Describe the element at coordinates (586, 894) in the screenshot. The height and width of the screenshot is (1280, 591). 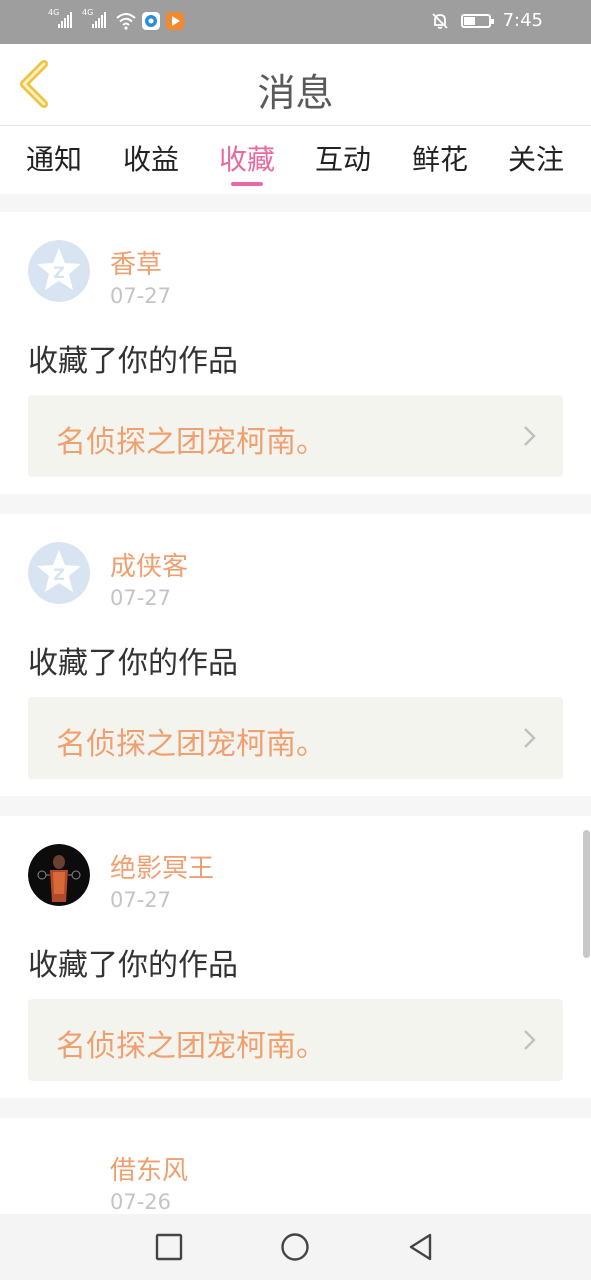
I see `scrollbar` at that location.